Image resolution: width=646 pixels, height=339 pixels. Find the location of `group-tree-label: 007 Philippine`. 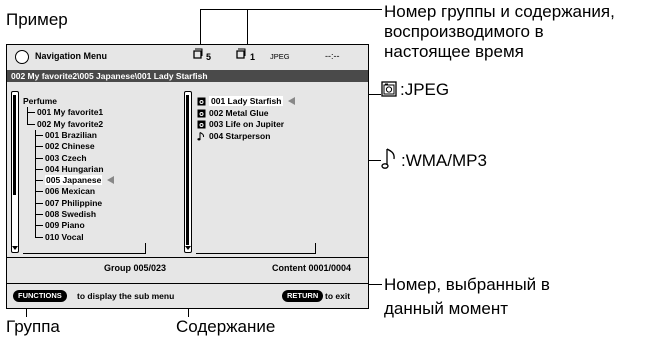

group-tree-label: 007 Philippine is located at coordinates (74, 202).